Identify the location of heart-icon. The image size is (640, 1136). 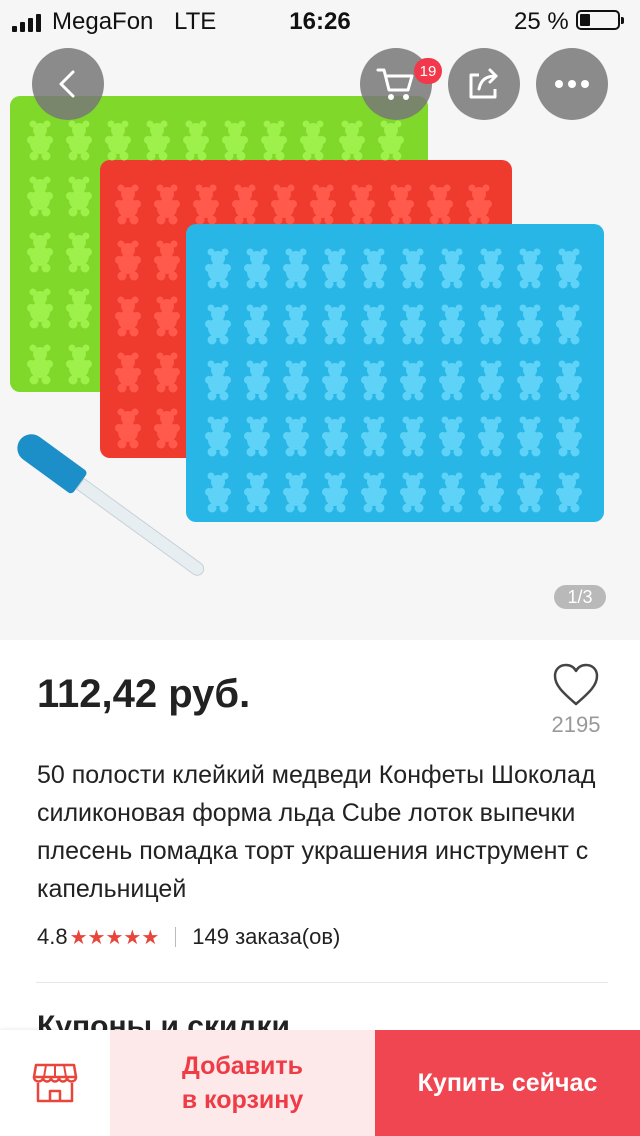
(576, 685).